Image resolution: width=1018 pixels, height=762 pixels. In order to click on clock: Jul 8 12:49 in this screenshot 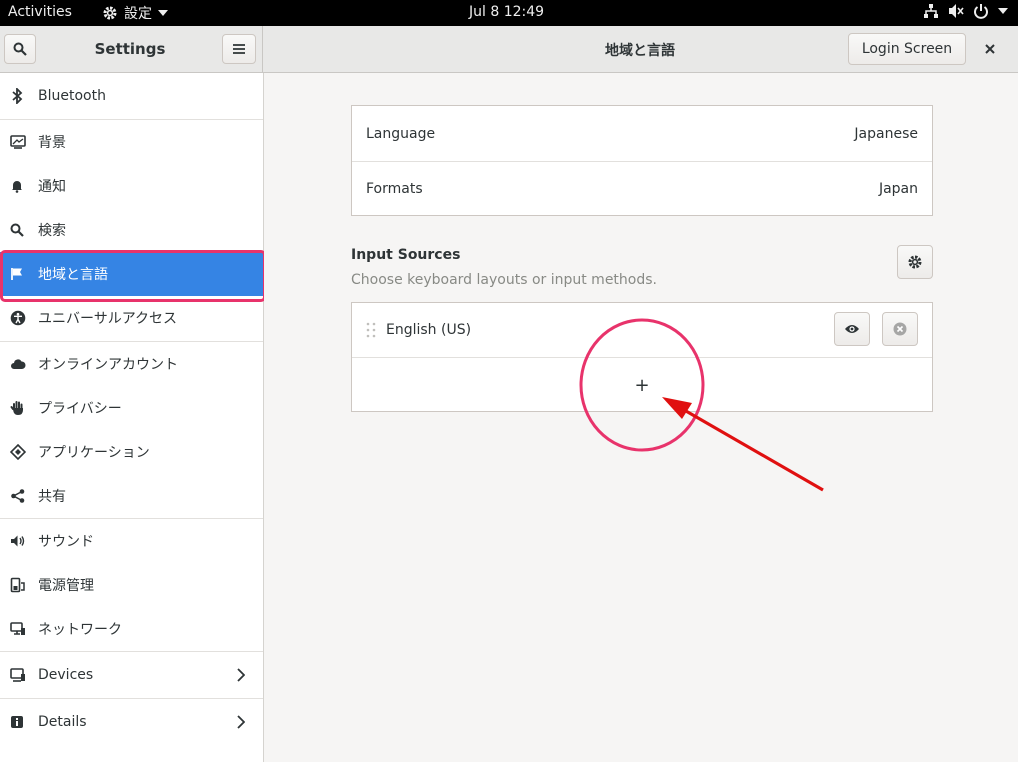, I will do `click(506, 12)`.